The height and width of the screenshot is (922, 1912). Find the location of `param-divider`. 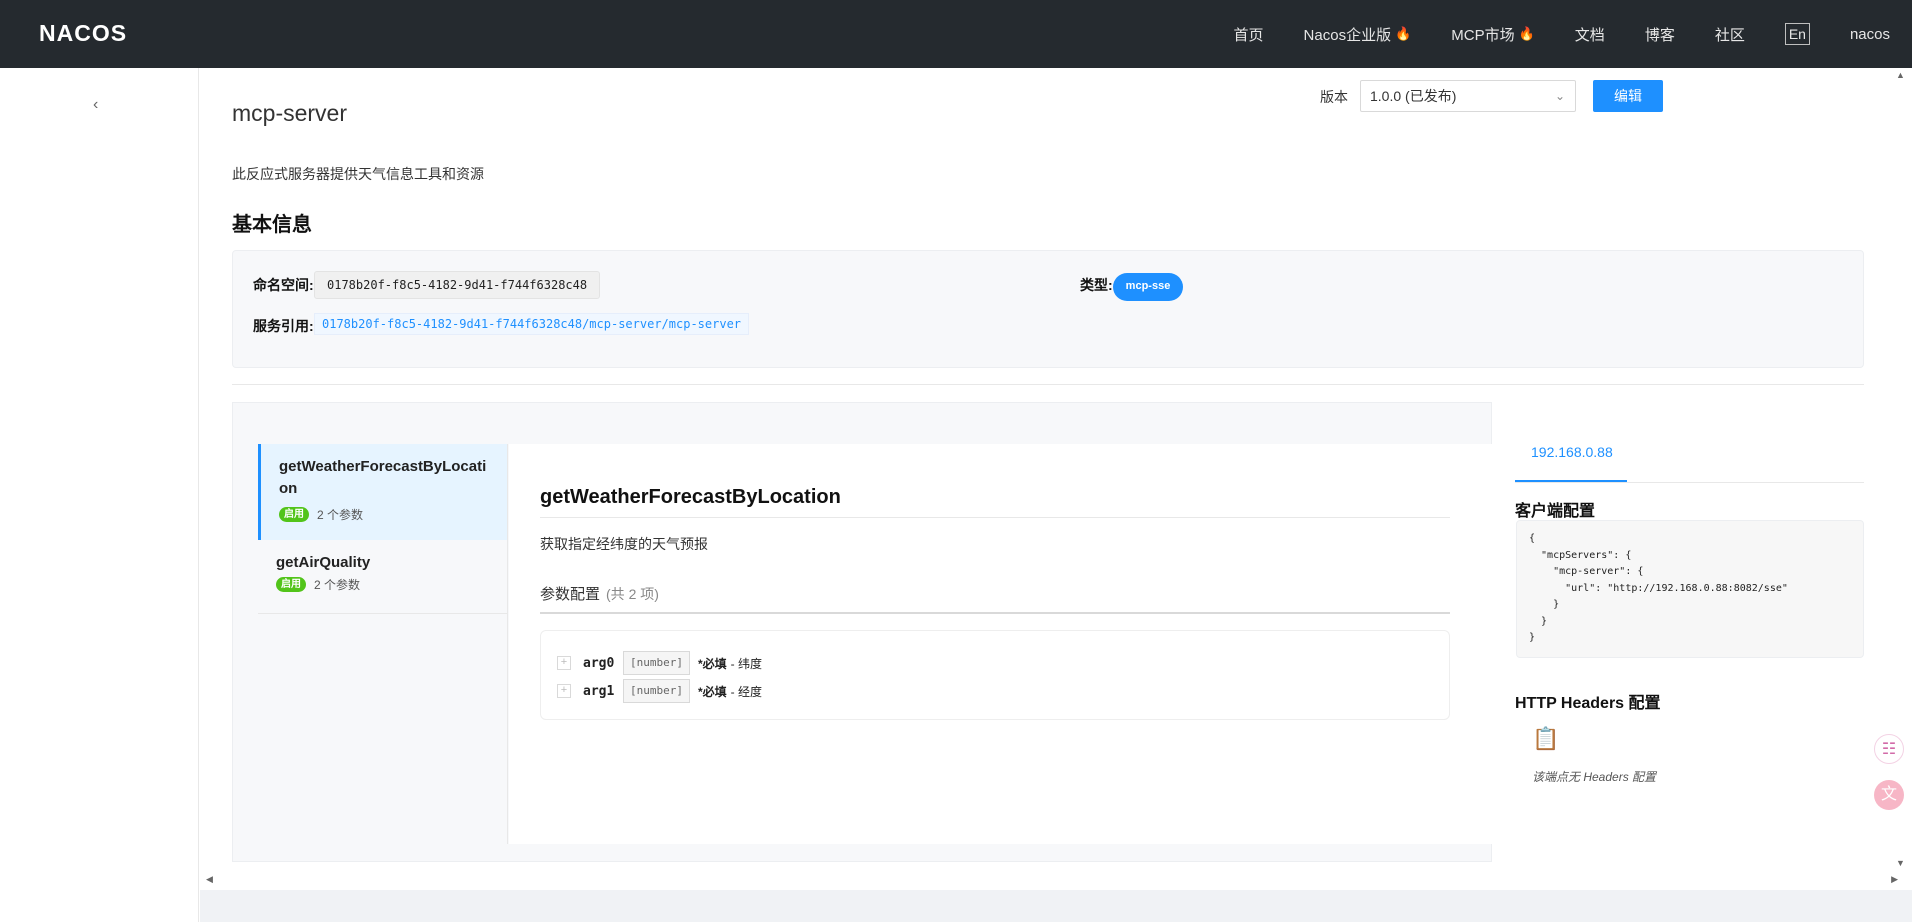

param-divider is located at coordinates (995, 613).